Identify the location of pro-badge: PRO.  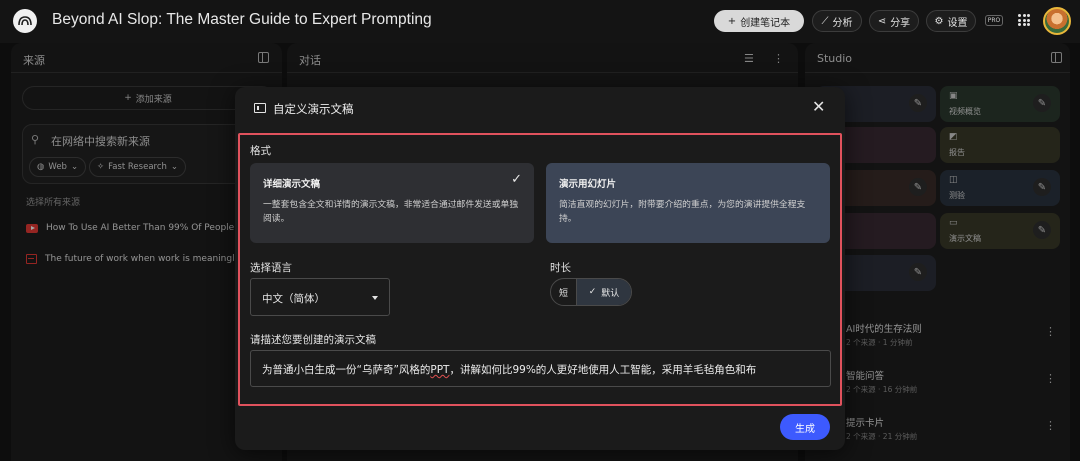
(994, 20).